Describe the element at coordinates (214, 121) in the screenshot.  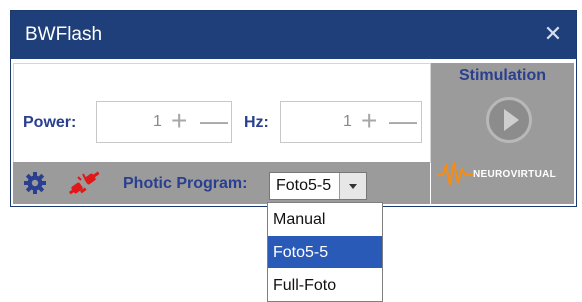
I see `power-decrease-button: —` at that location.